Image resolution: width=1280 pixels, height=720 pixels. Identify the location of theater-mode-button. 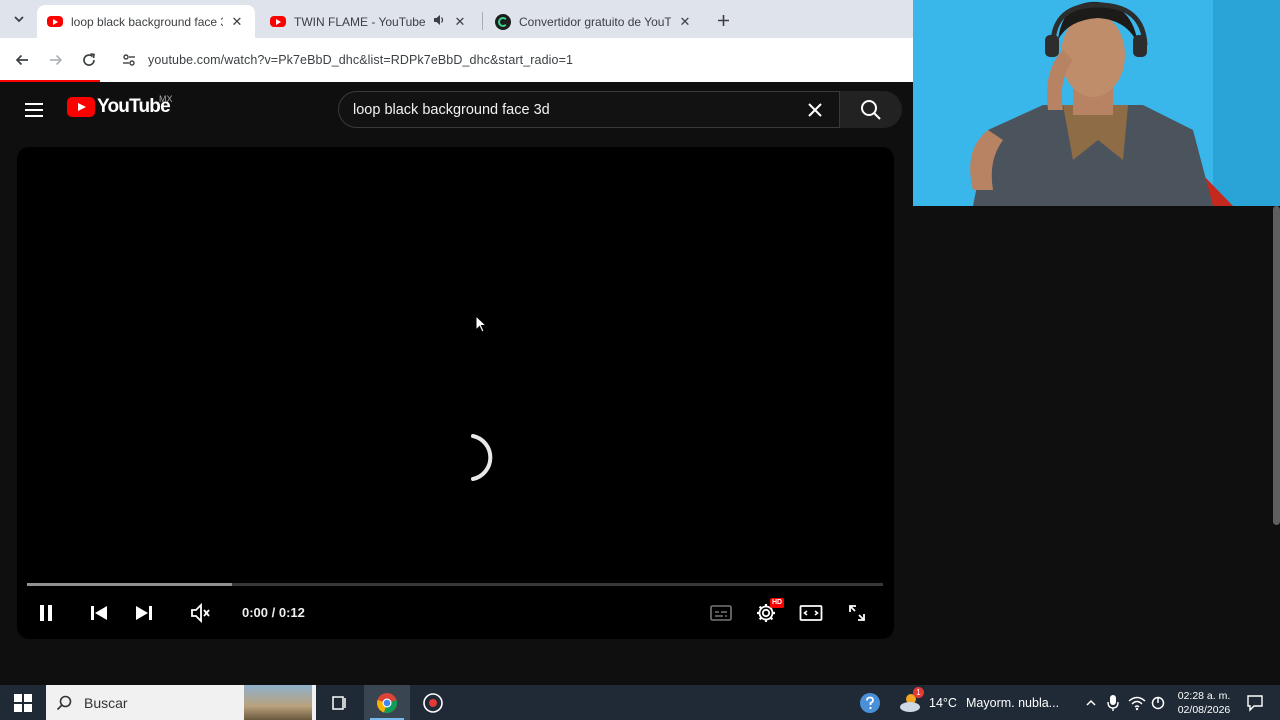
(811, 613).